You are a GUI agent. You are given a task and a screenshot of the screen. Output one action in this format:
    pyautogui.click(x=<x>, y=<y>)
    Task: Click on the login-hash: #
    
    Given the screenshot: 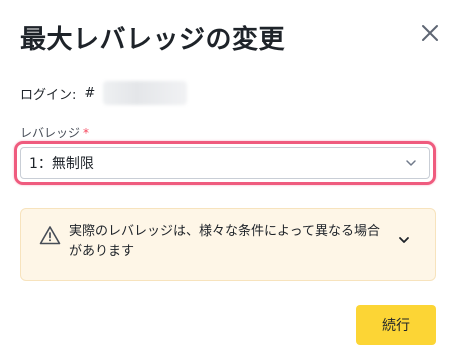 What is the action you would take?
    pyautogui.click(x=90, y=93)
    